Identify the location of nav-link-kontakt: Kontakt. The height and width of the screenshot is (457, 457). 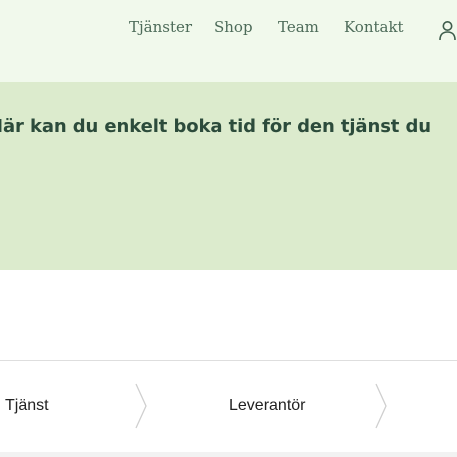
(374, 27).